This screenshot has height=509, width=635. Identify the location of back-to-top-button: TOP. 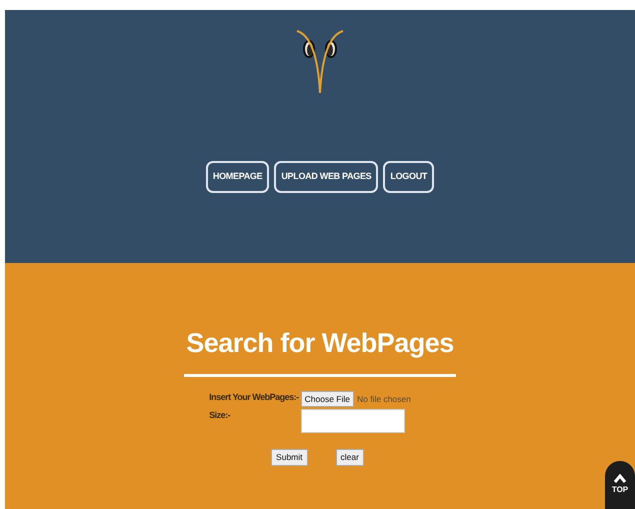
(620, 485).